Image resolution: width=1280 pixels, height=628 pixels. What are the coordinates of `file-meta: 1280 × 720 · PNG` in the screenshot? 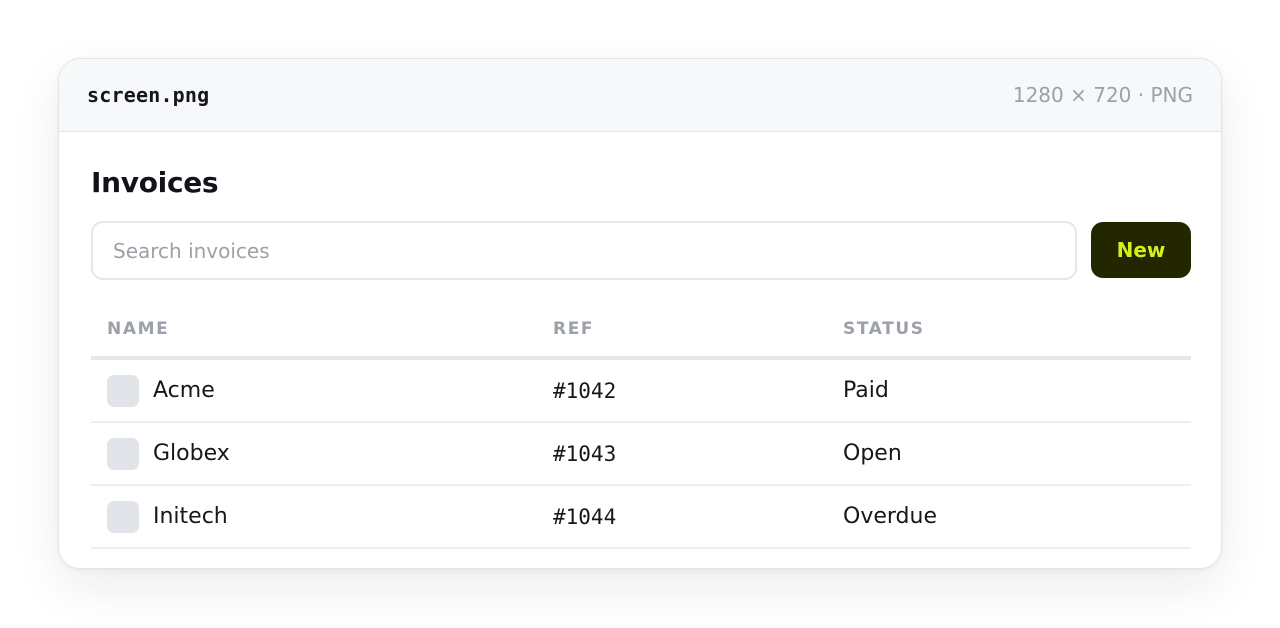 It's located at (1102, 95).